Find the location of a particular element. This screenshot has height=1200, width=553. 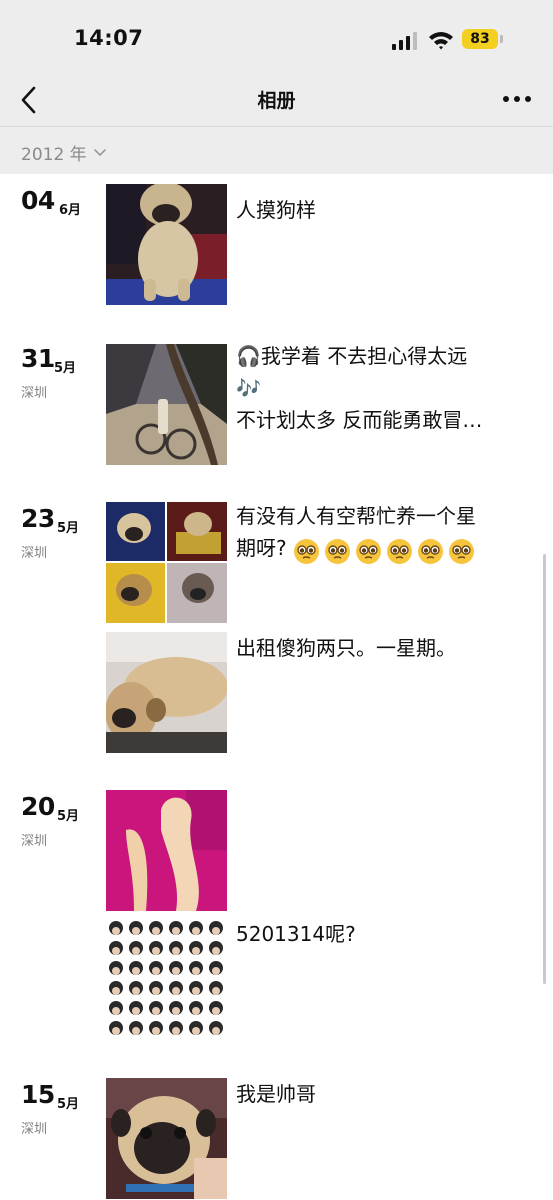

photo-collage is located at coordinates (166, 562).